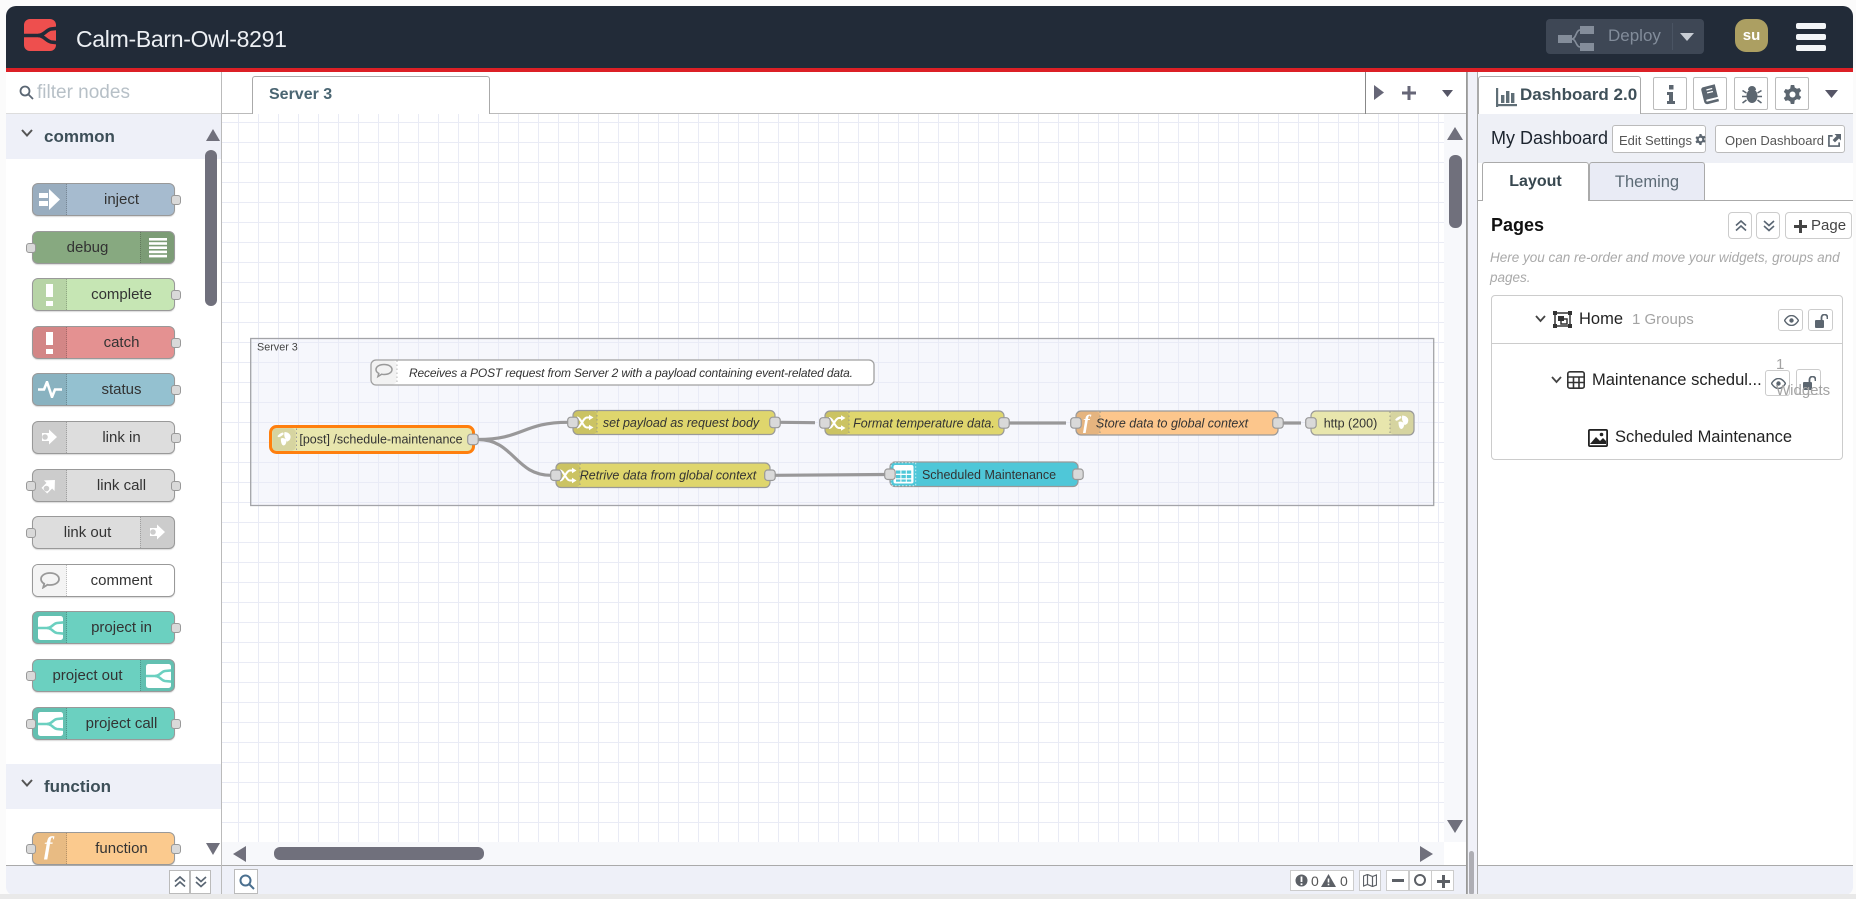 This screenshot has width=1856, height=899. I want to click on svg-text: http (200), so click(1351, 423).